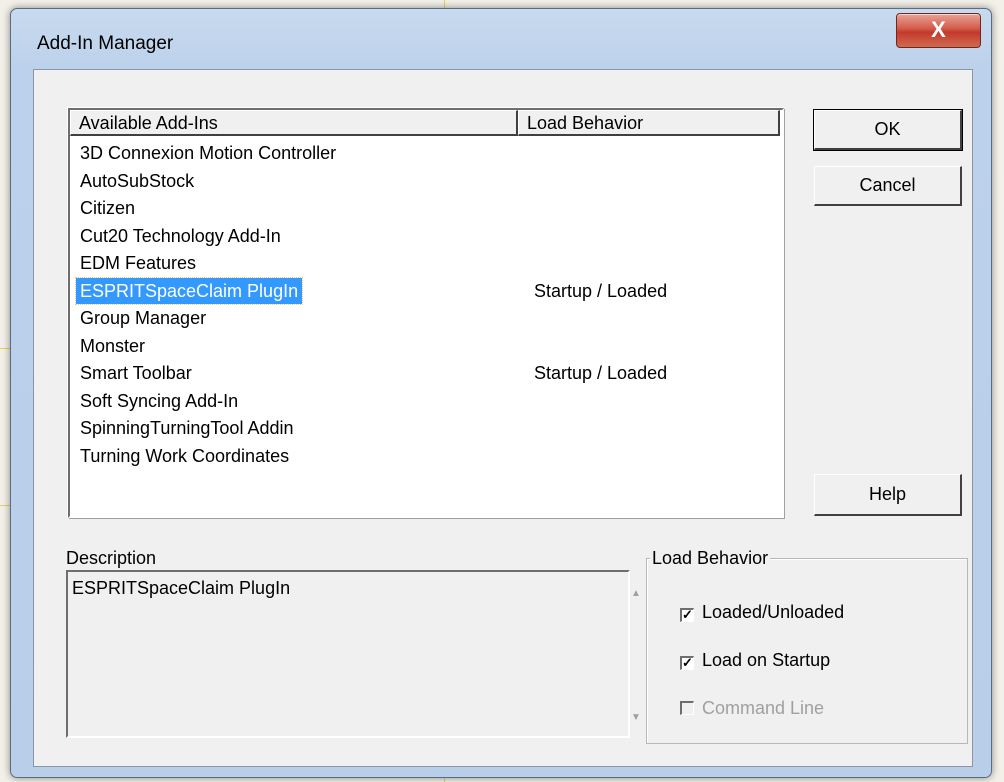  I want to click on load-on-startup-checkbox: ✓, so click(687, 663).